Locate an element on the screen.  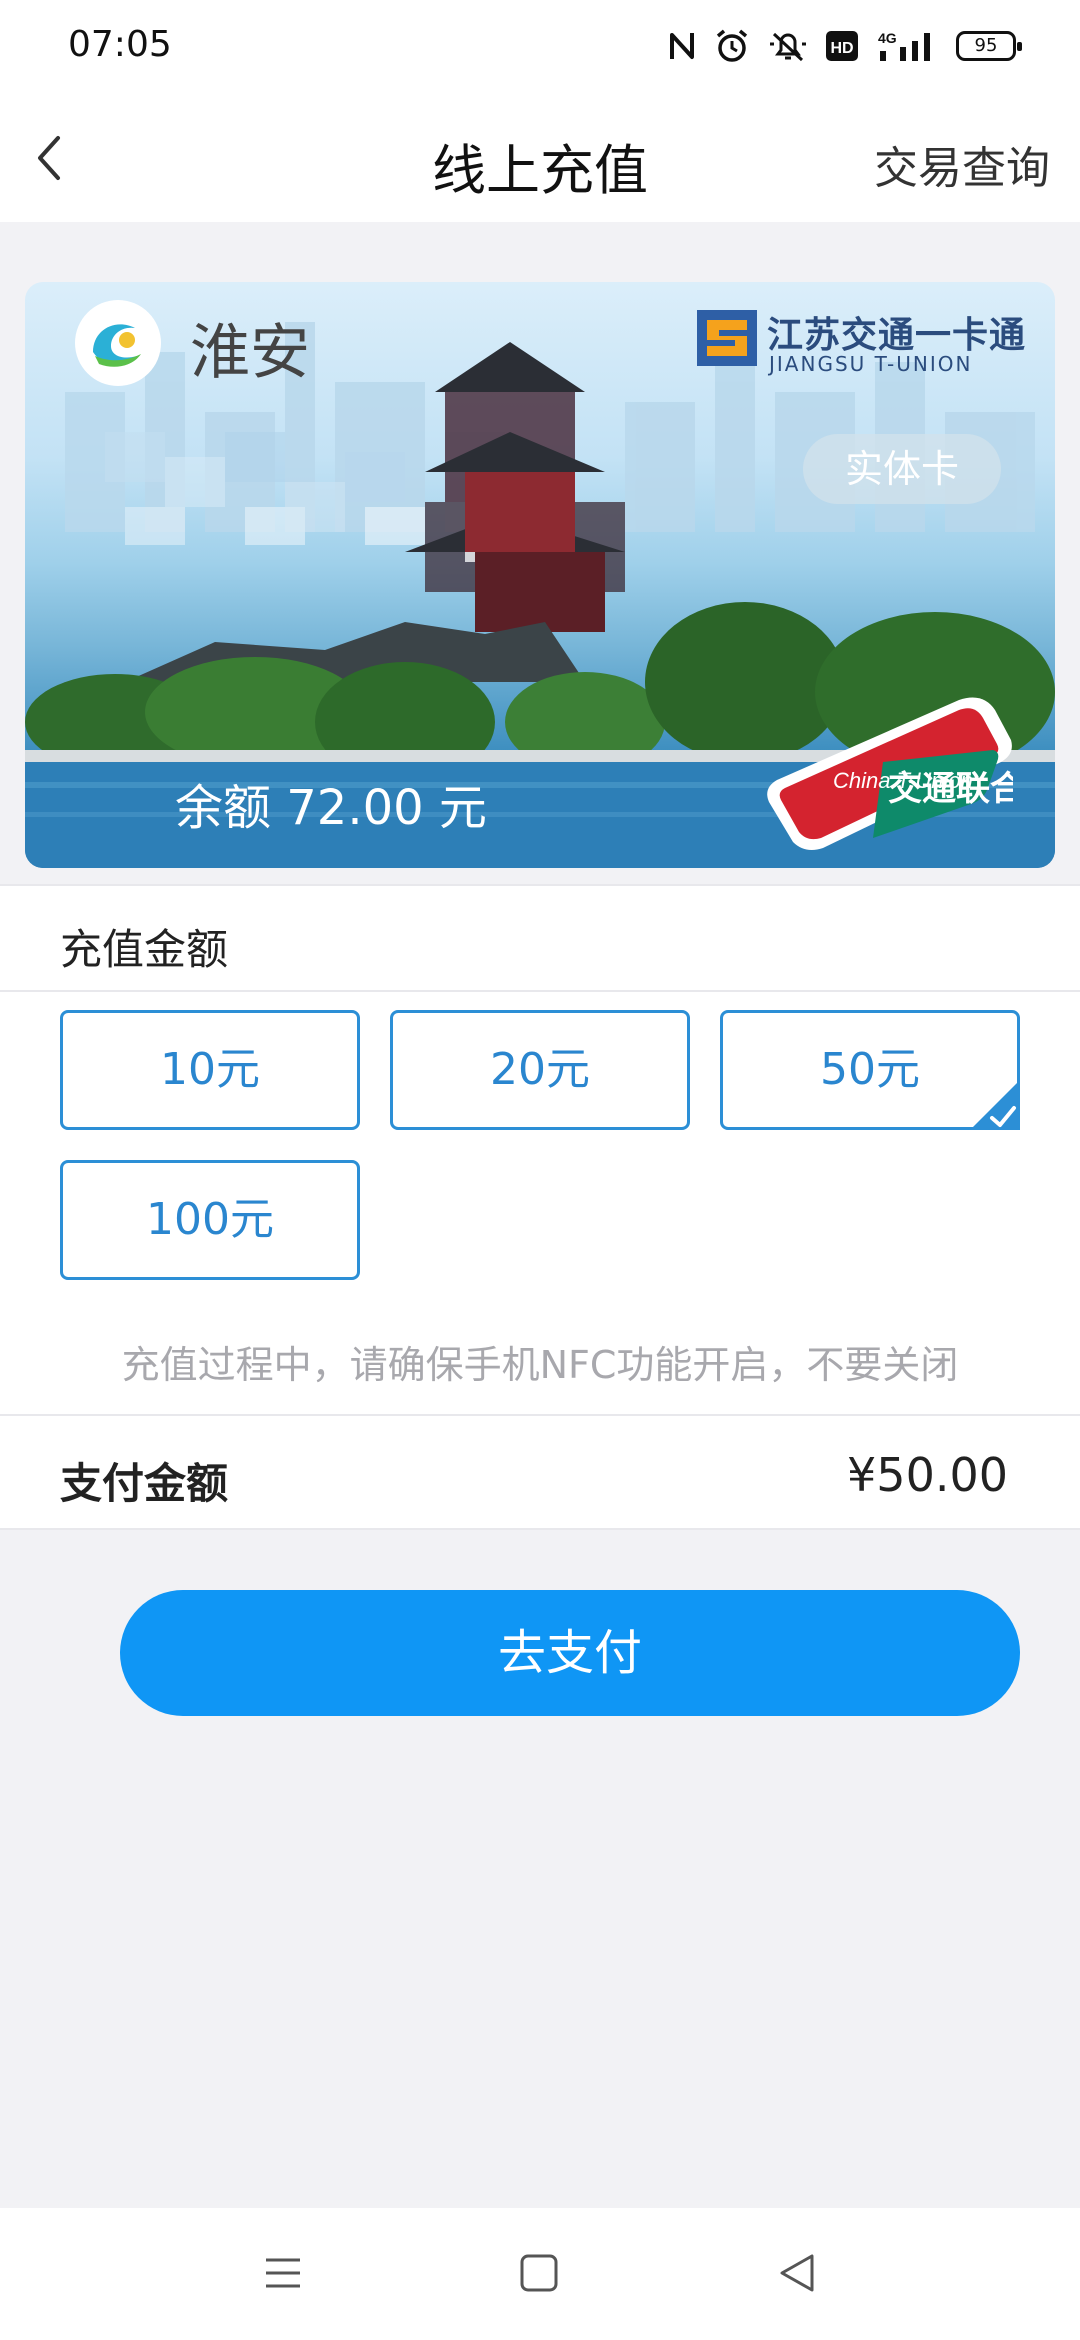
payment-amount-value: ¥50.00 is located at coordinates (927, 1475).